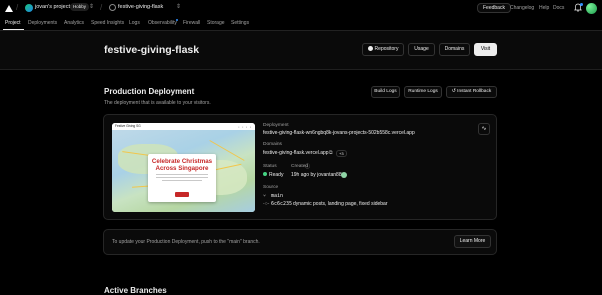 The height and width of the screenshot is (295, 602). Describe the element at coordinates (276, 125) in the screenshot. I see `deployment-label: Deployment` at that location.